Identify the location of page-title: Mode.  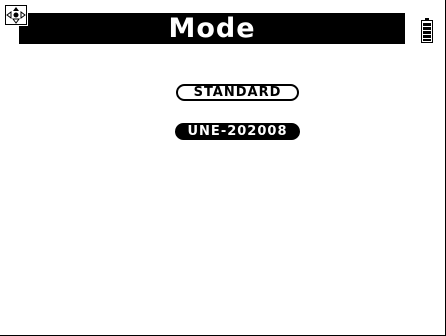
(212, 28).